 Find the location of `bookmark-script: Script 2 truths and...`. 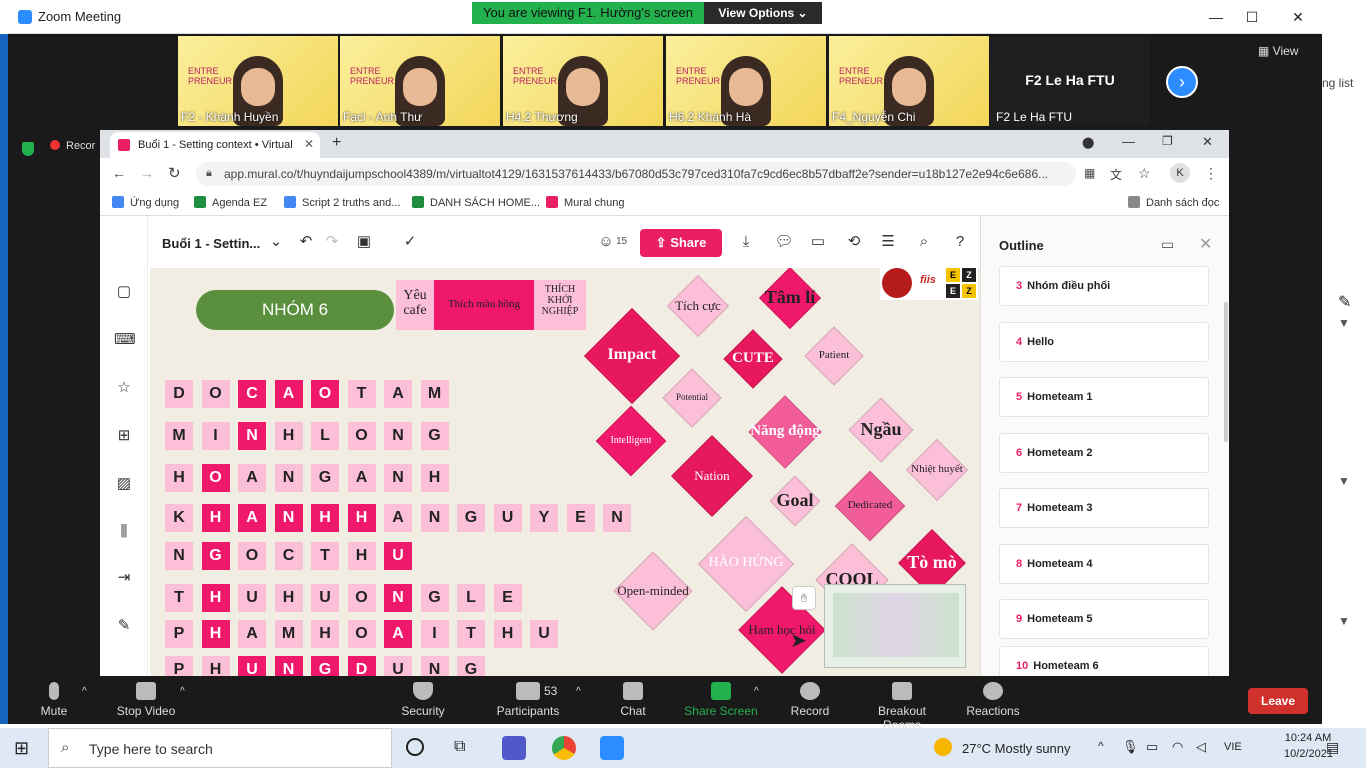

bookmark-script: Script 2 truths and... is located at coordinates (342, 202).